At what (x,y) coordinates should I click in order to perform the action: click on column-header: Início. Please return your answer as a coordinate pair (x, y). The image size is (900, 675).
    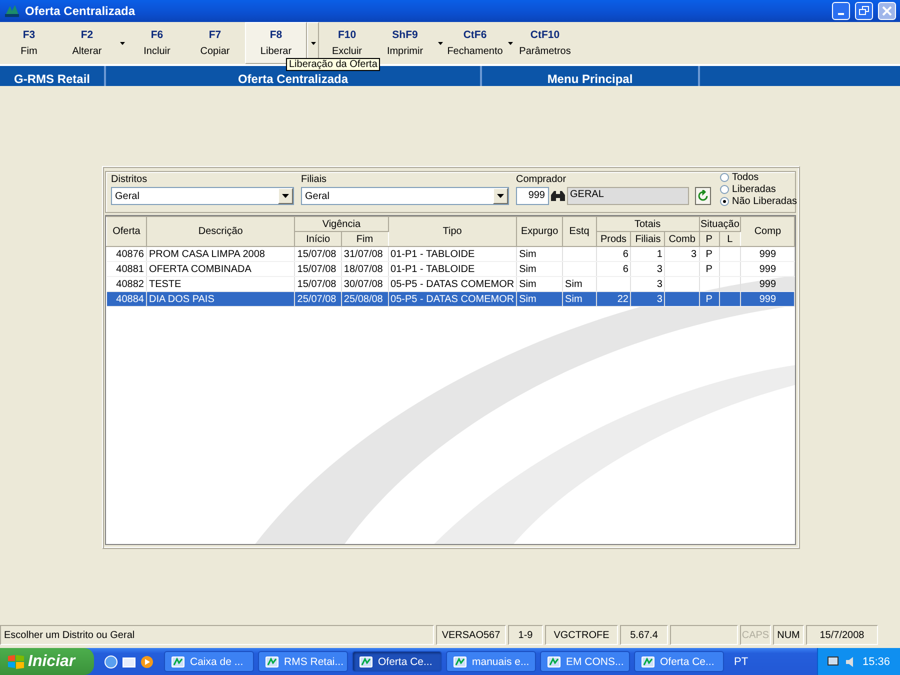
    Looking at the image, I should click on (318, 239).